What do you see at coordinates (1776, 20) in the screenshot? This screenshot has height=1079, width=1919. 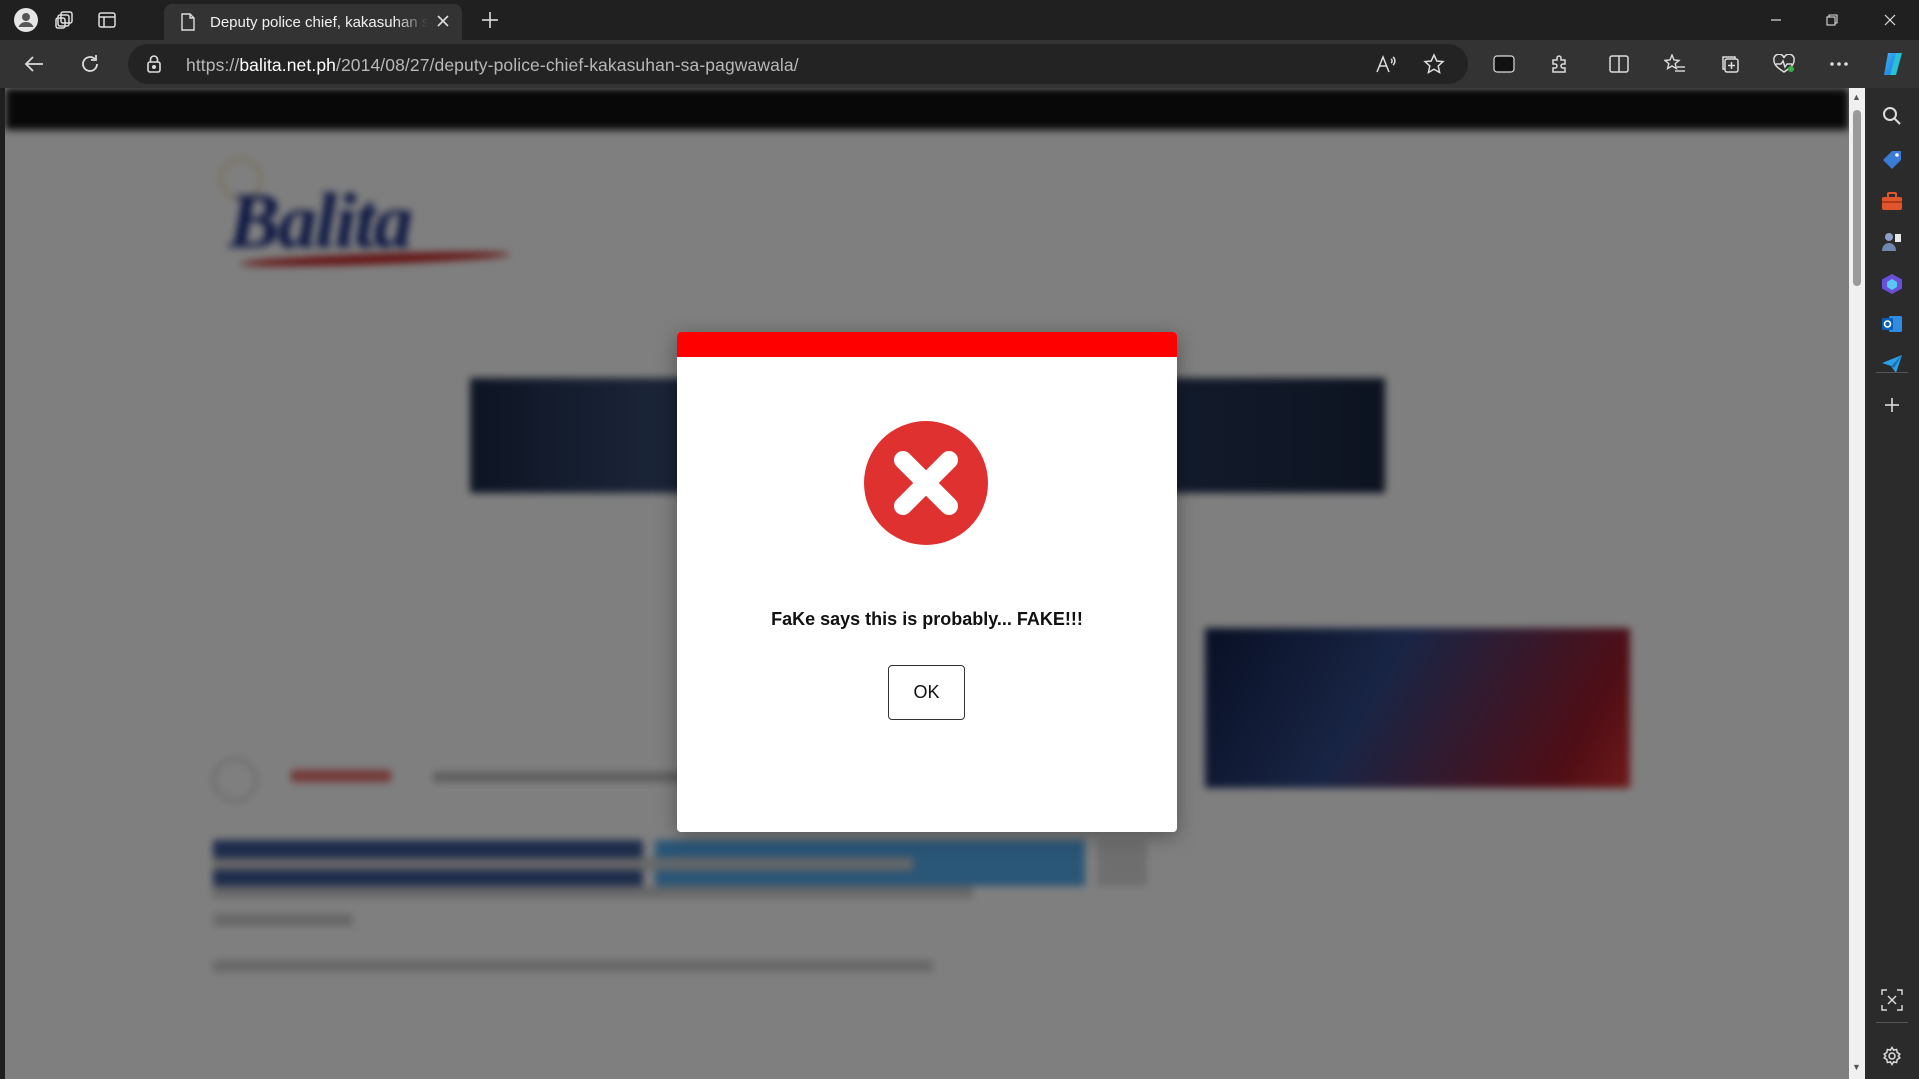 I see `minimize-icon` at bounding box center [1776, 20].